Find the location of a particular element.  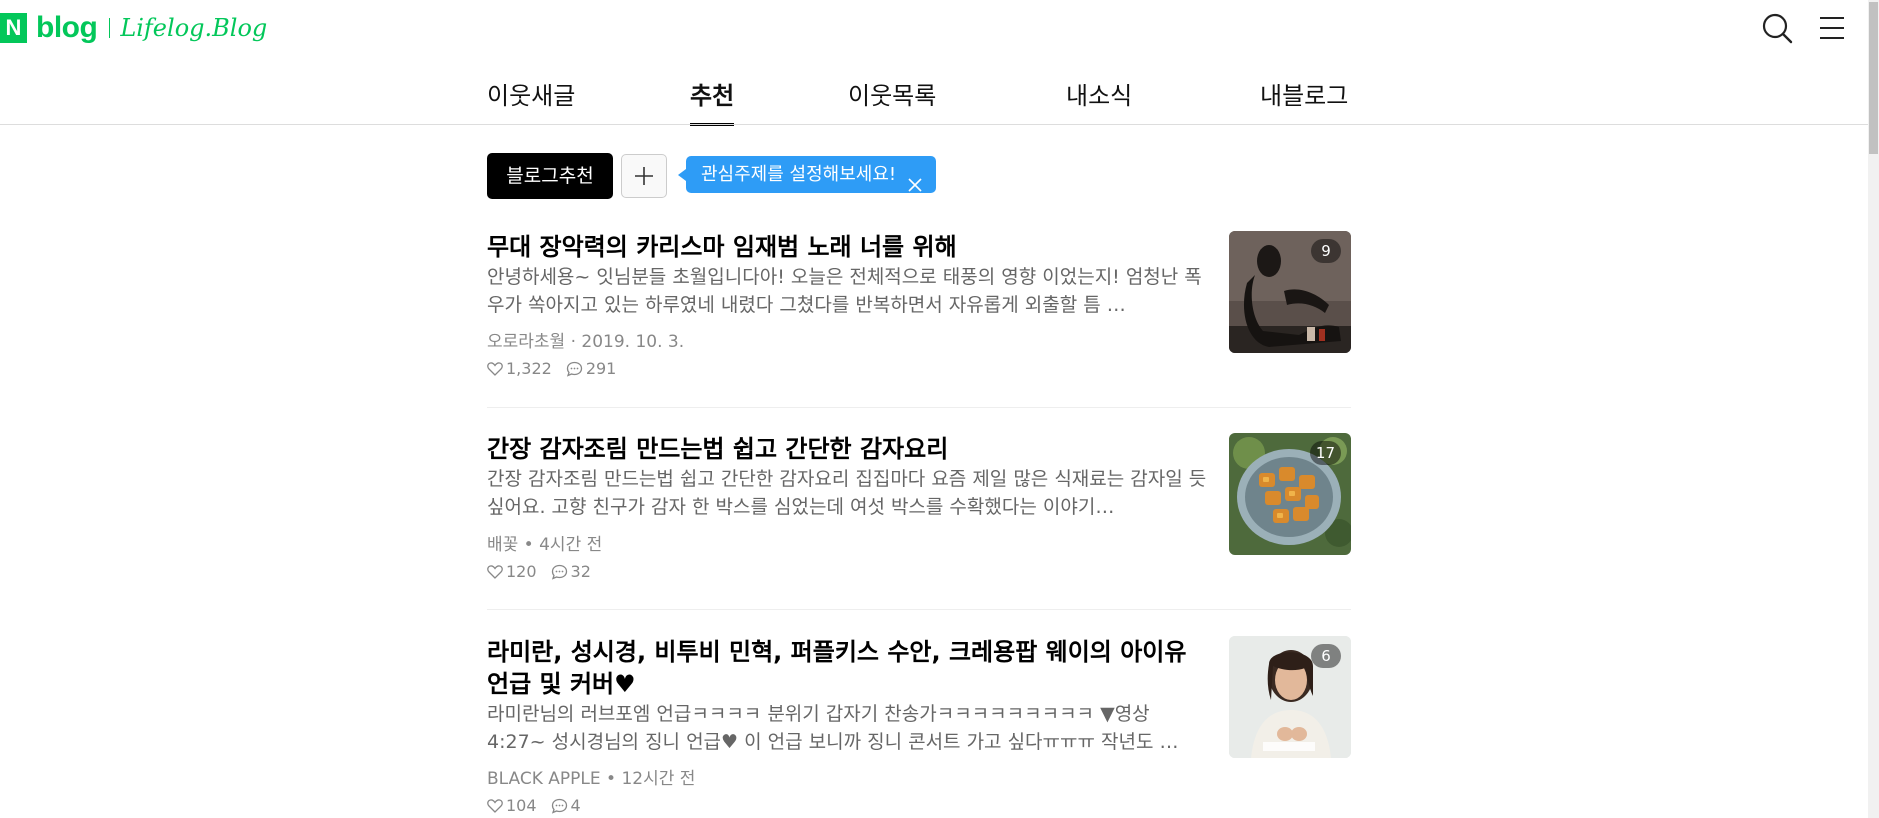

like-count: 104 is located at coordinates (512, 805).